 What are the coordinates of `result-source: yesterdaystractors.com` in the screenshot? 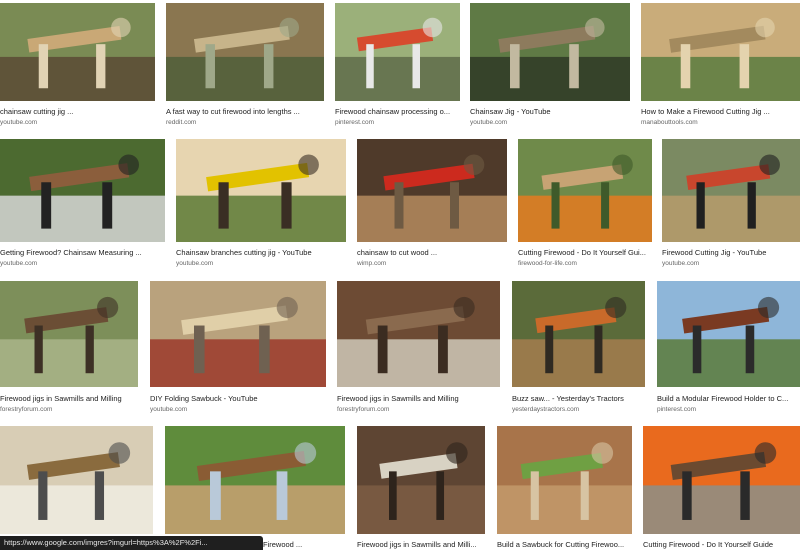 It's located at (546, 409).